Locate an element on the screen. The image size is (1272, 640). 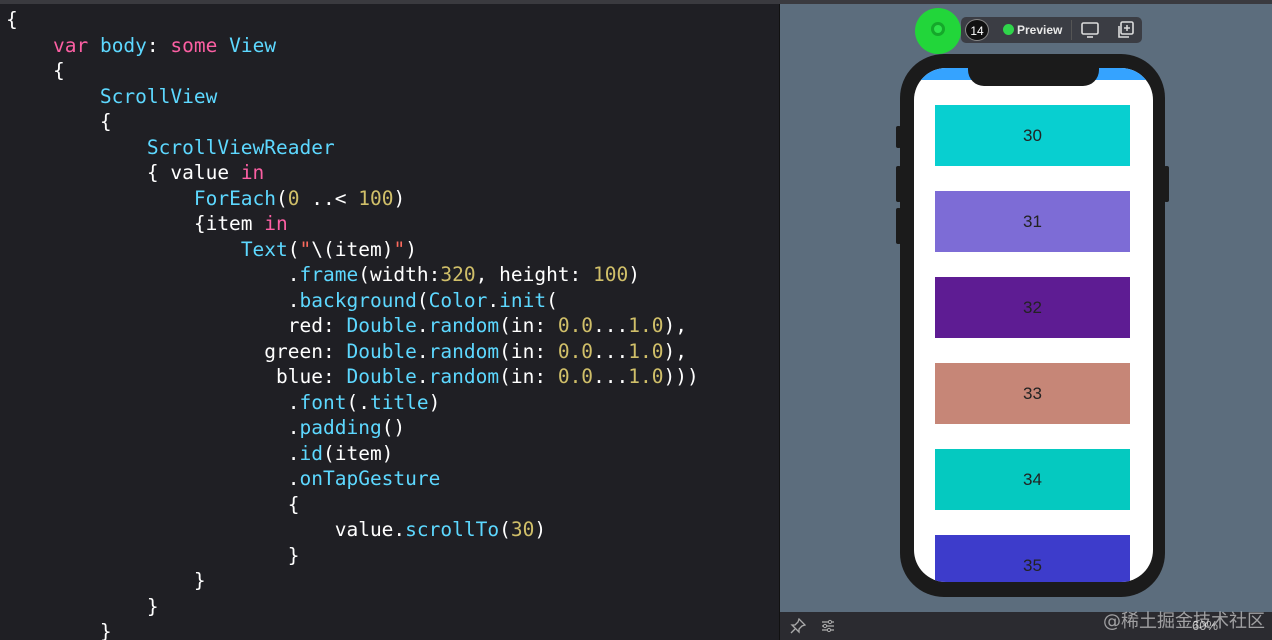
scroll-row-31: 31 is located at coordinates (1032, 221).